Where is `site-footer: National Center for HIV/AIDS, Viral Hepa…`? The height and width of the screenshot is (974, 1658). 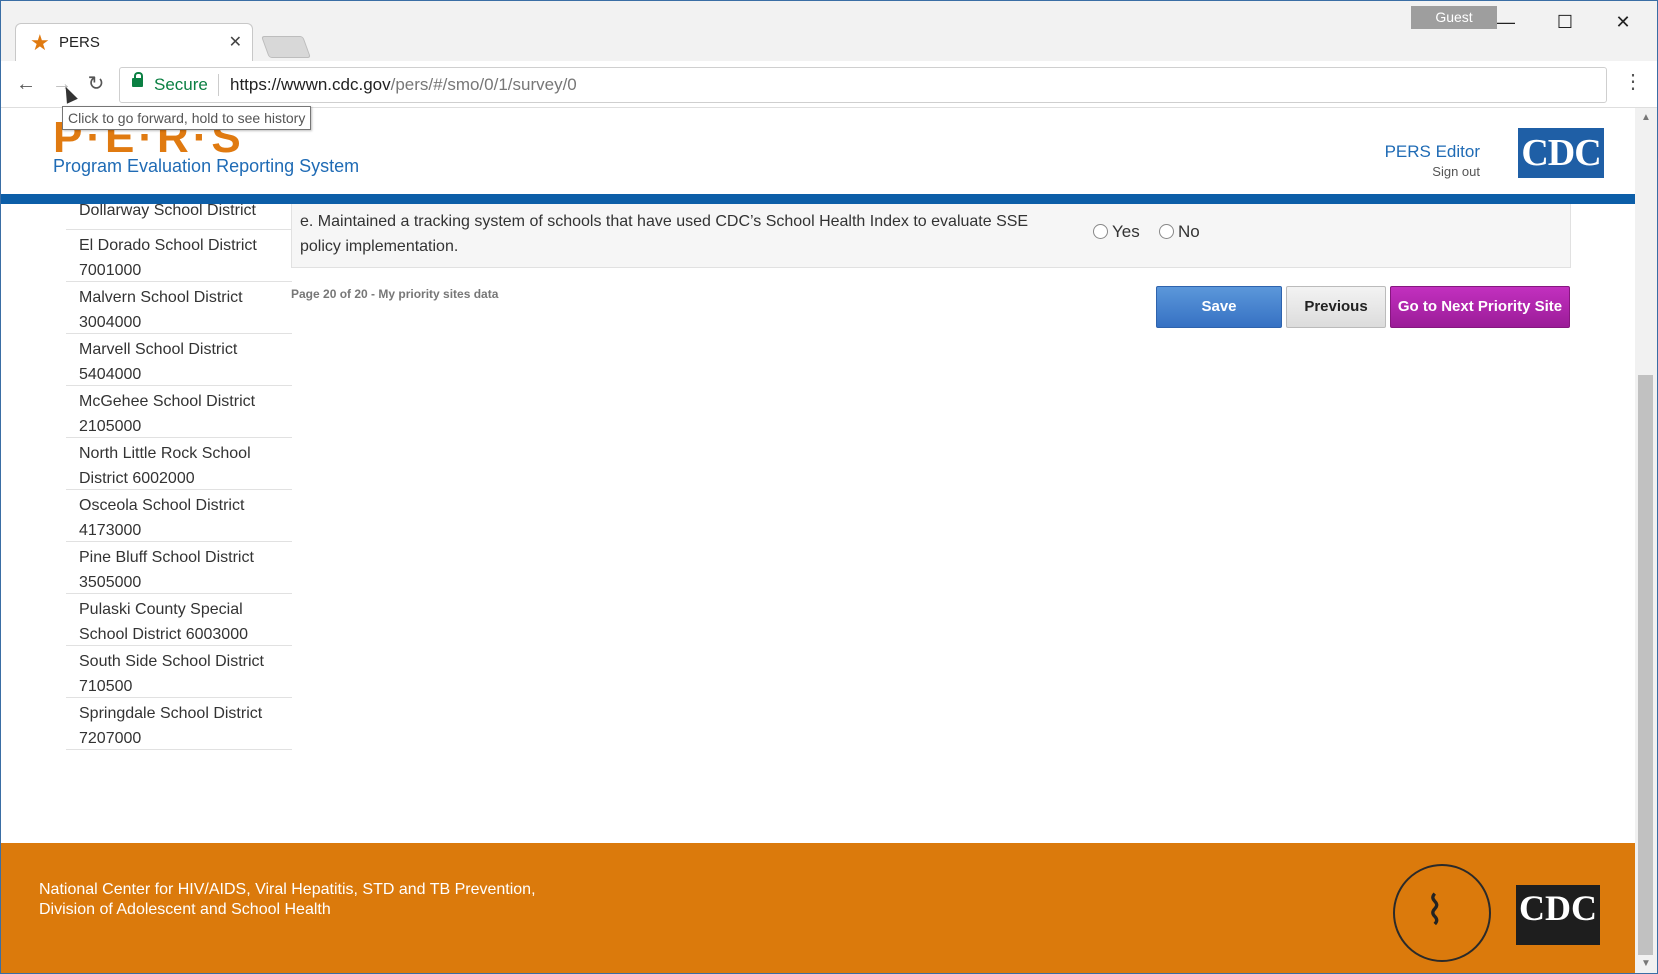 site-footer: National Center for HIV/AIDS, Viral Hepa… is located at coordinates (818, 908).